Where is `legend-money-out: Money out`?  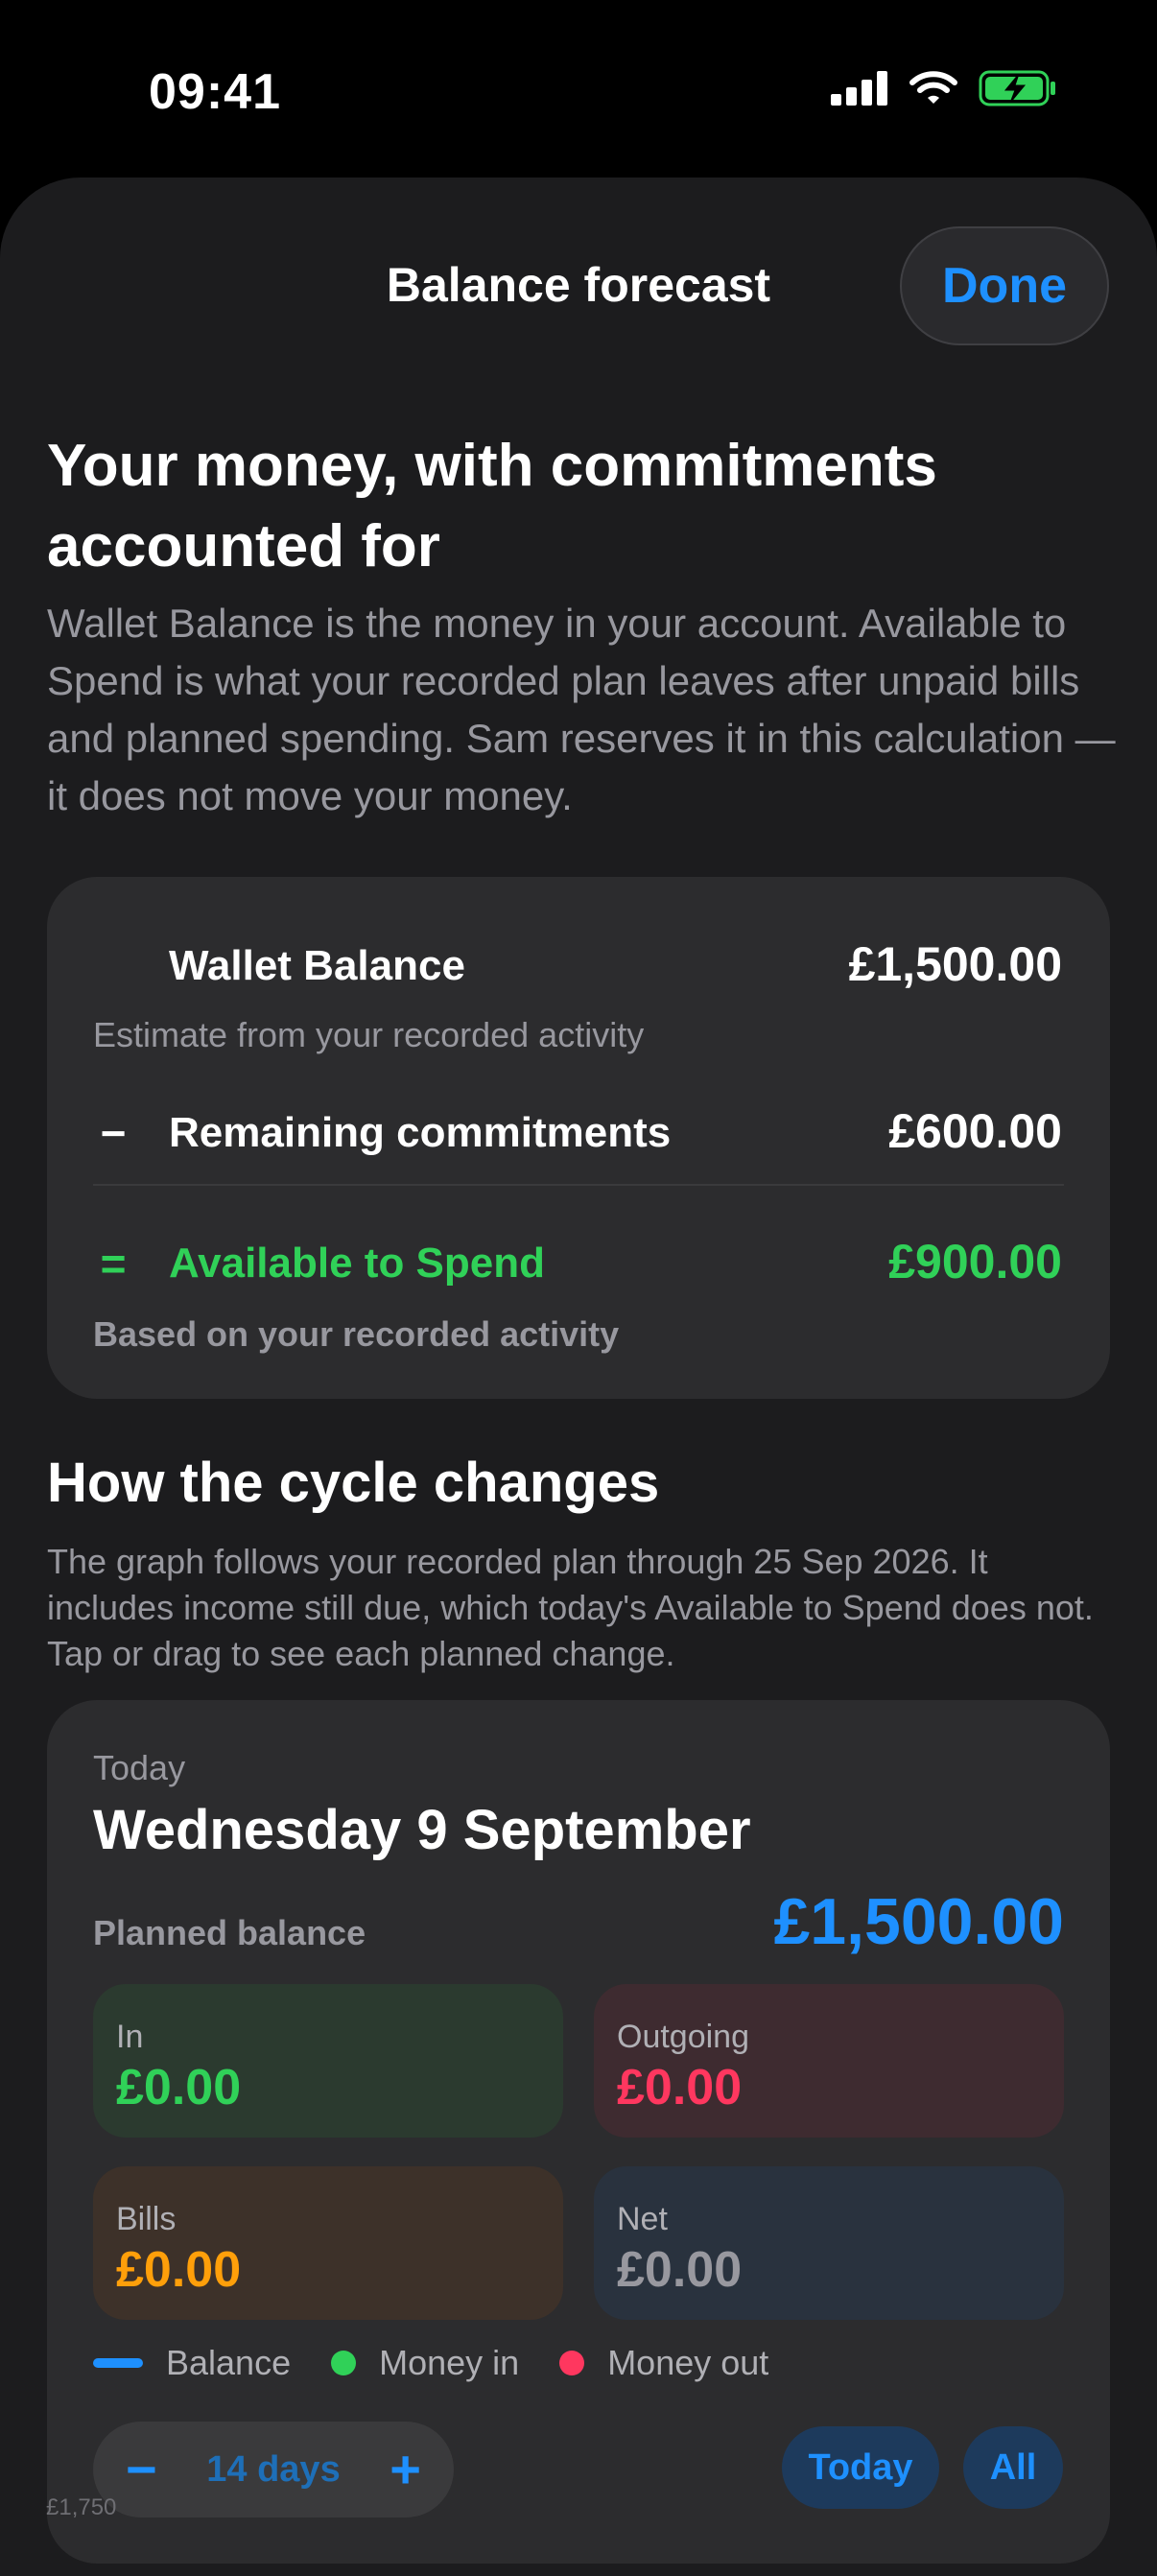
legend-money-out: Money out is located at coordinates (663, 2363).